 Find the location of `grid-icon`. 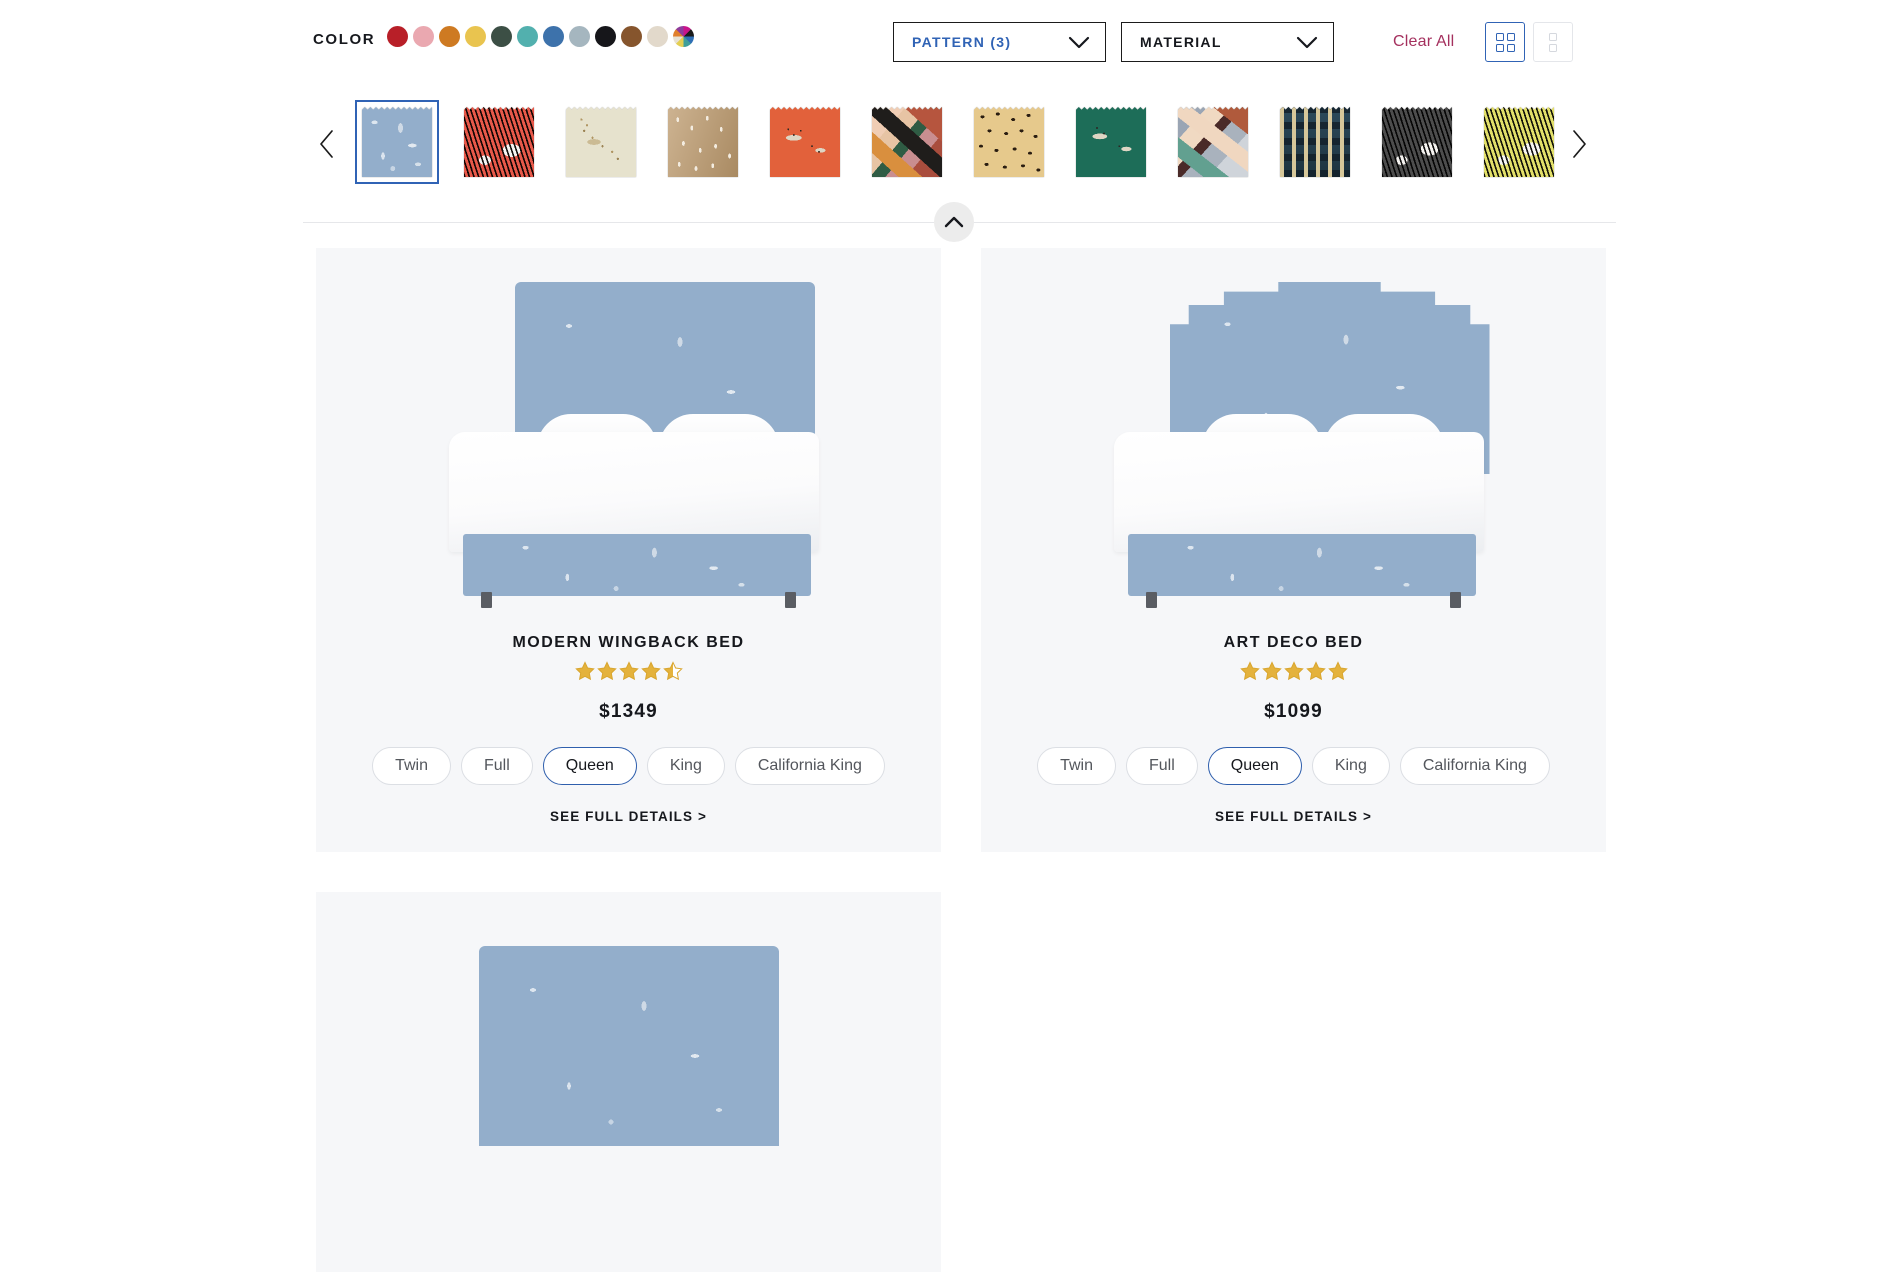

grid-icon is located at coordinates (1505, 42).